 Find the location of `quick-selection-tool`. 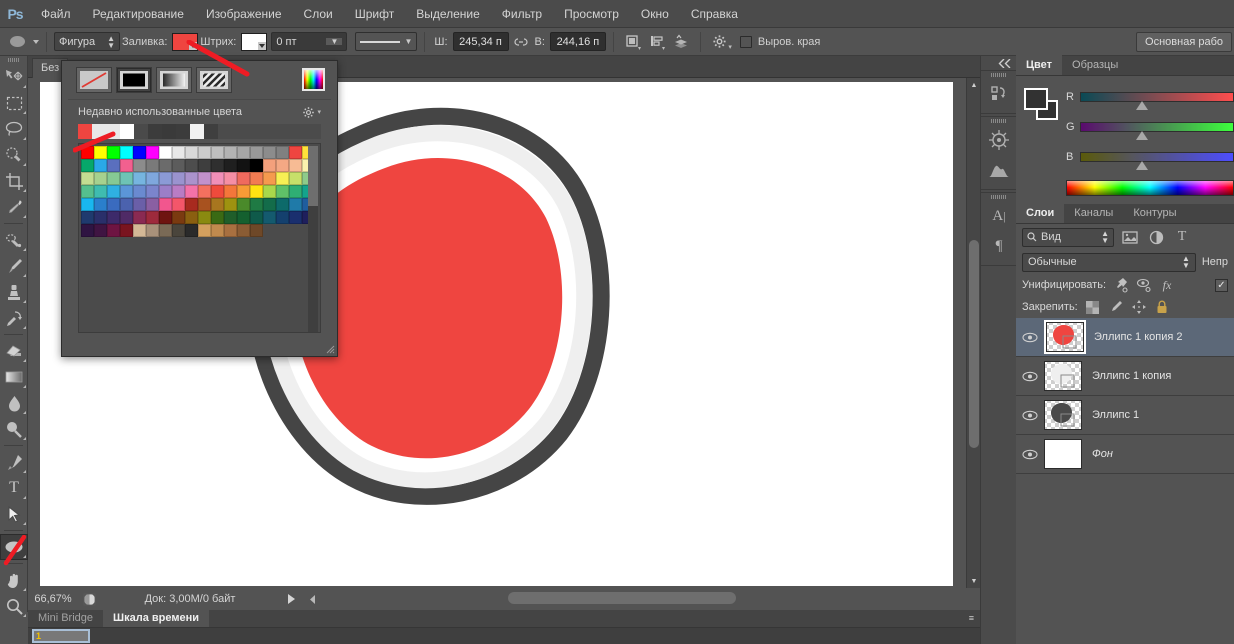

quick-selection-tool is located at coordinates (14, 155).